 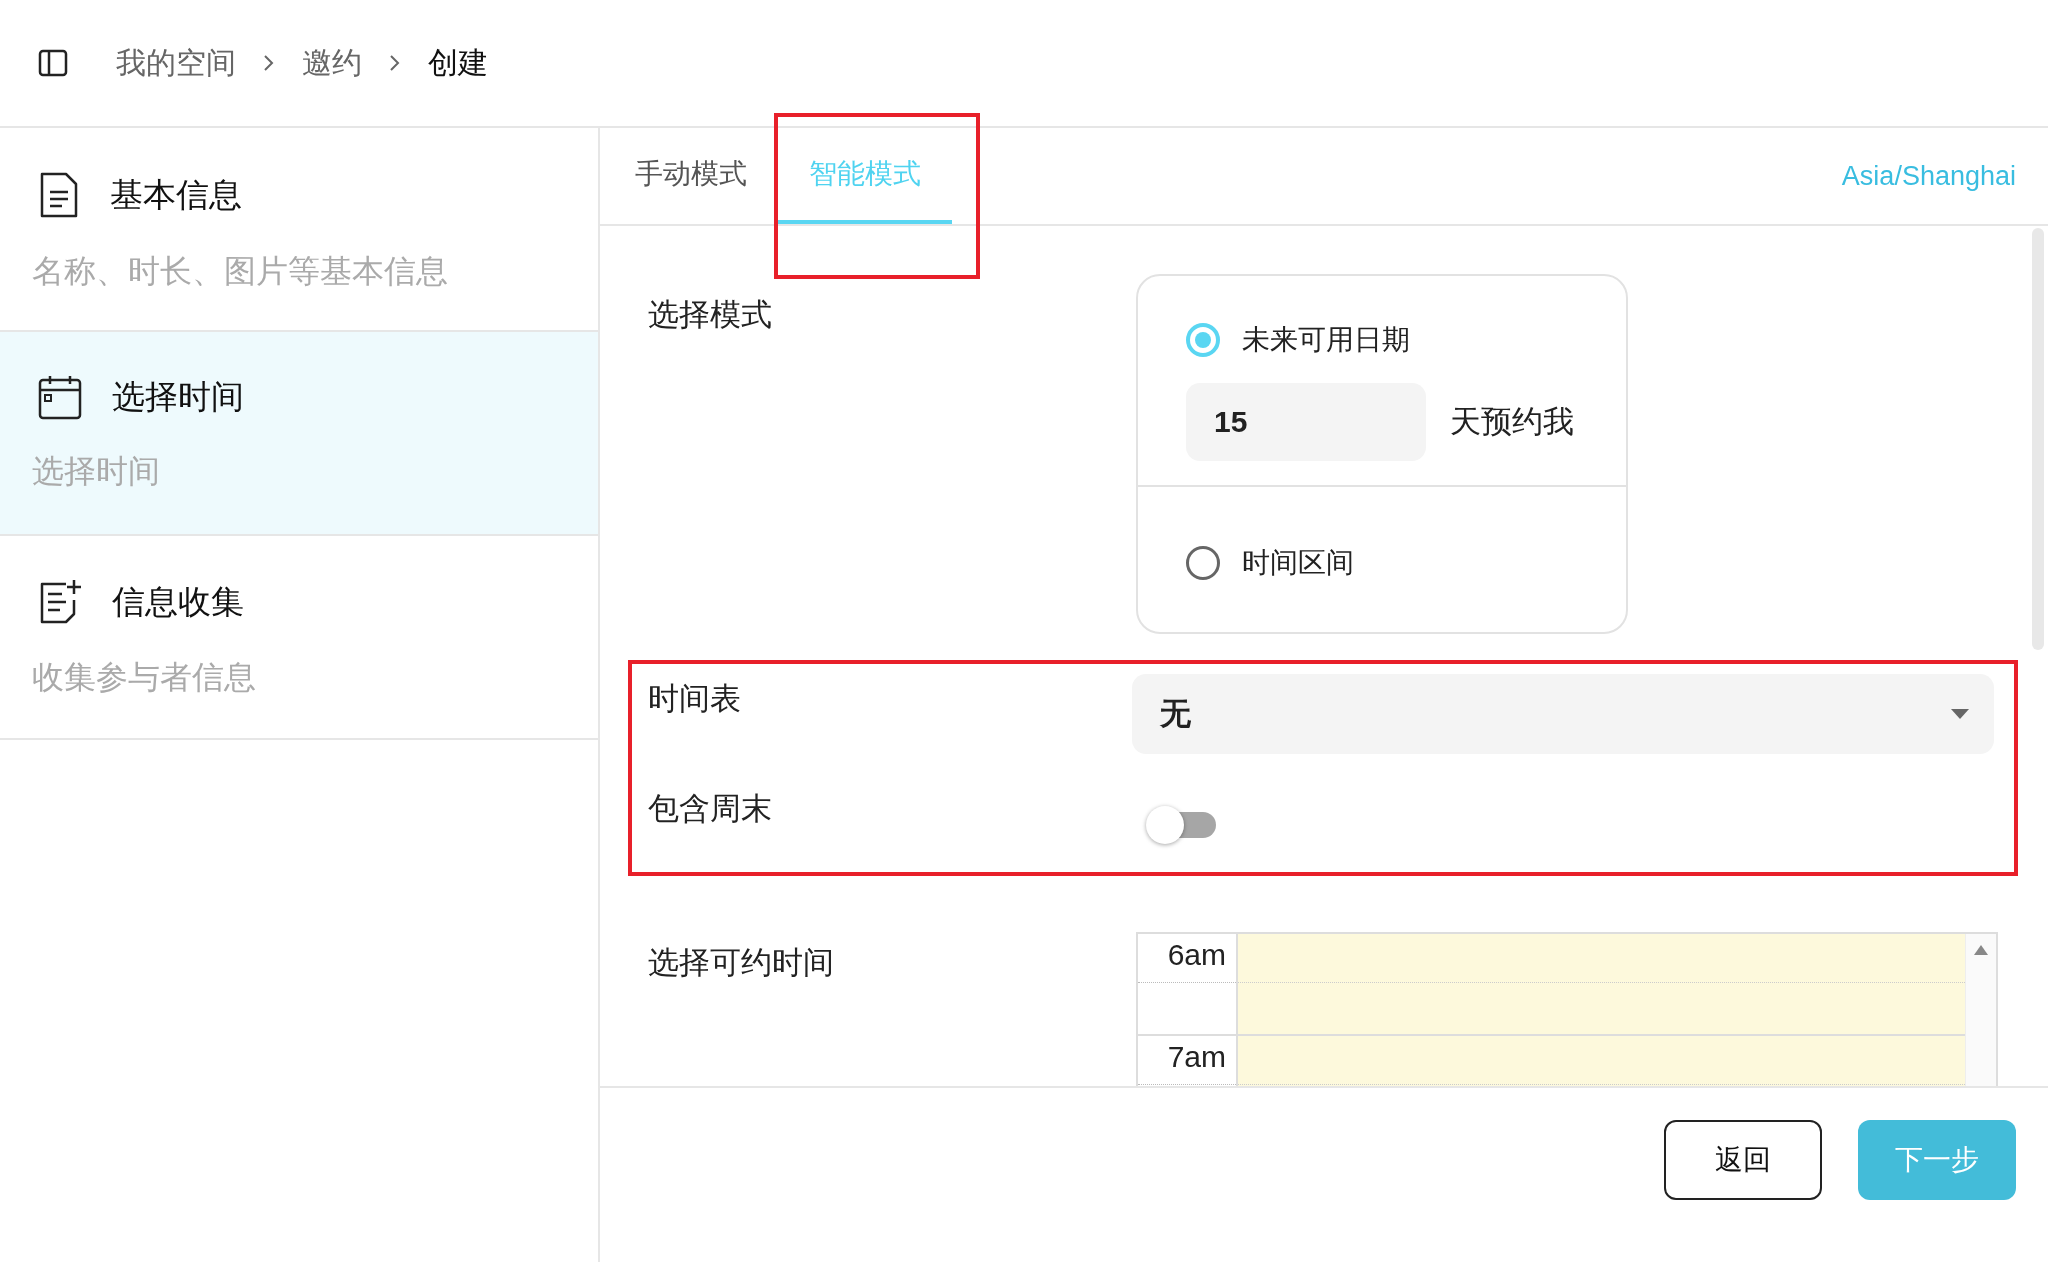 I want to click on step-description: 名称、时长、图片等基本信息, so click(x=240, y=271).